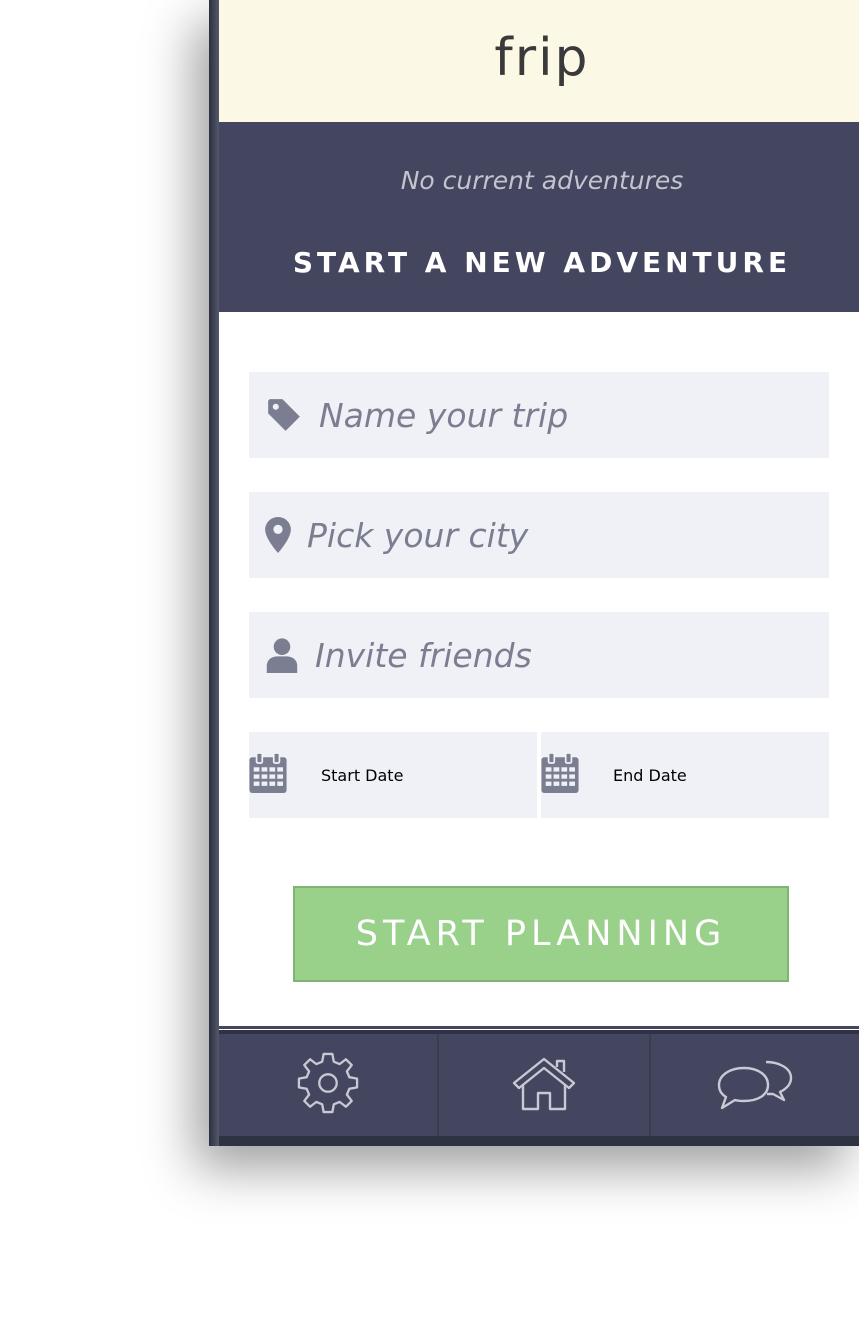 The width and height of the screenshot is (859, 1331). Describe the element at coordinates (278, 535) in the screenshot. I see `map-pin-icon` at that location.